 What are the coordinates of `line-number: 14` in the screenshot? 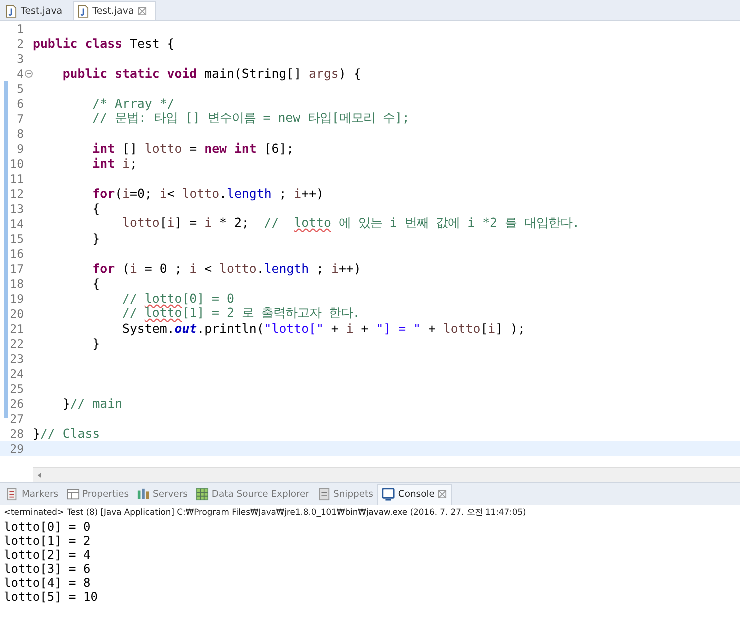 It's located at (16, 223).